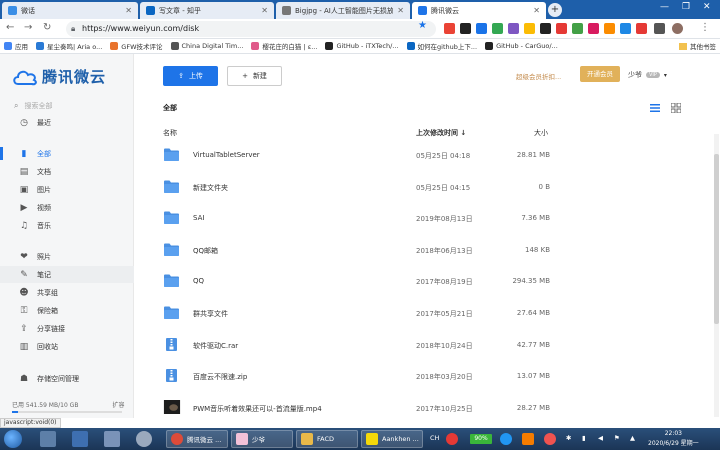 The image size is (720, 450). I want to click on grid-view-icon, so click(676, 108).